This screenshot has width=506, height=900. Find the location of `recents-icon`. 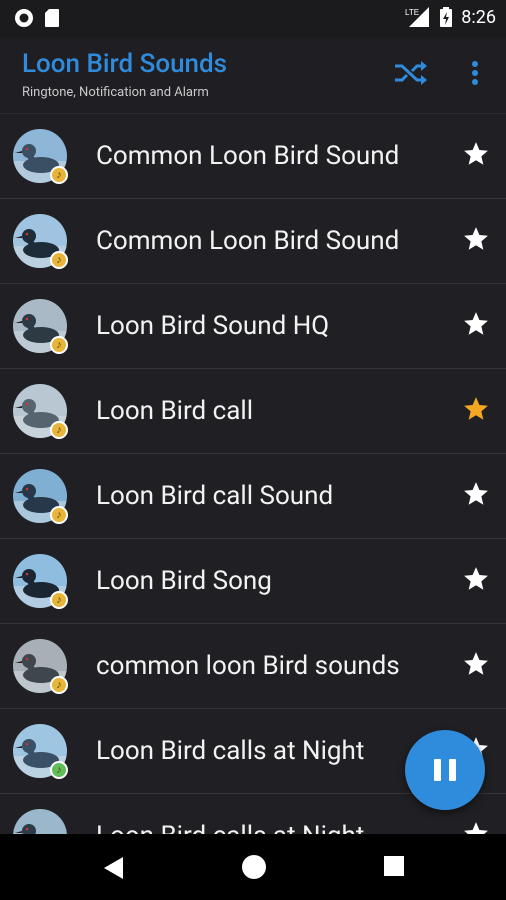

recents-icon is located at coordinates (394, 866).